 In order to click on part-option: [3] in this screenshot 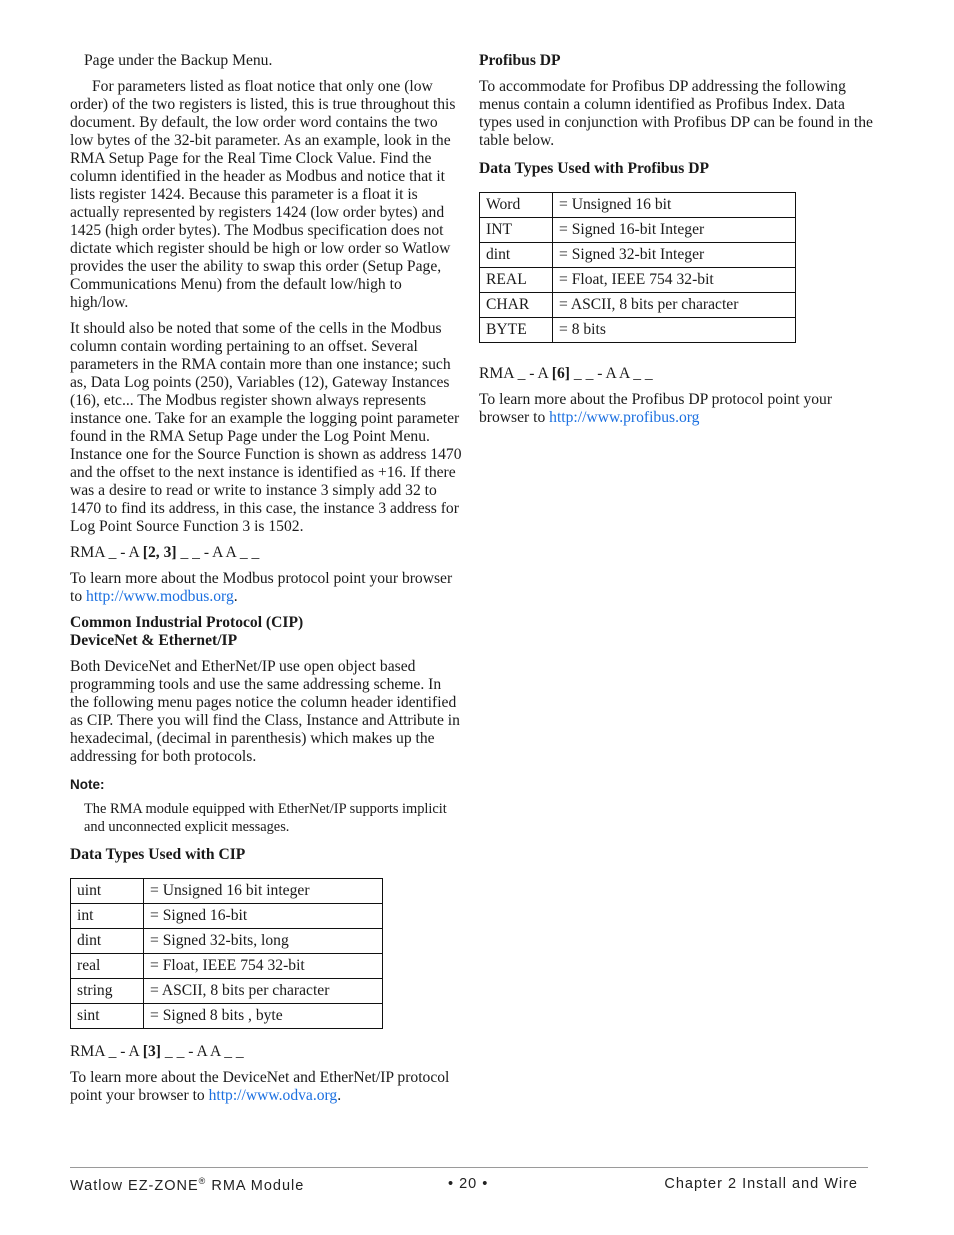, I will do `click(151, 1051)`.